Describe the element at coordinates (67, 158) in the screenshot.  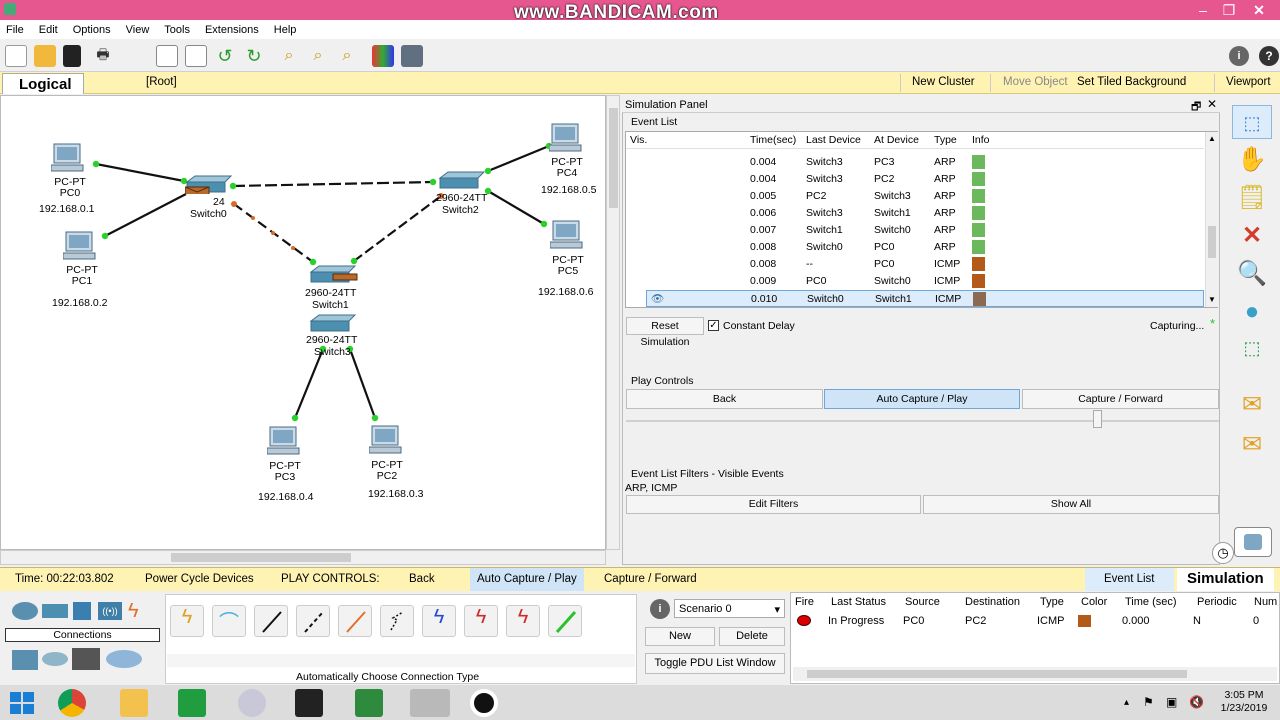
I see `pc0-icon` at that location.